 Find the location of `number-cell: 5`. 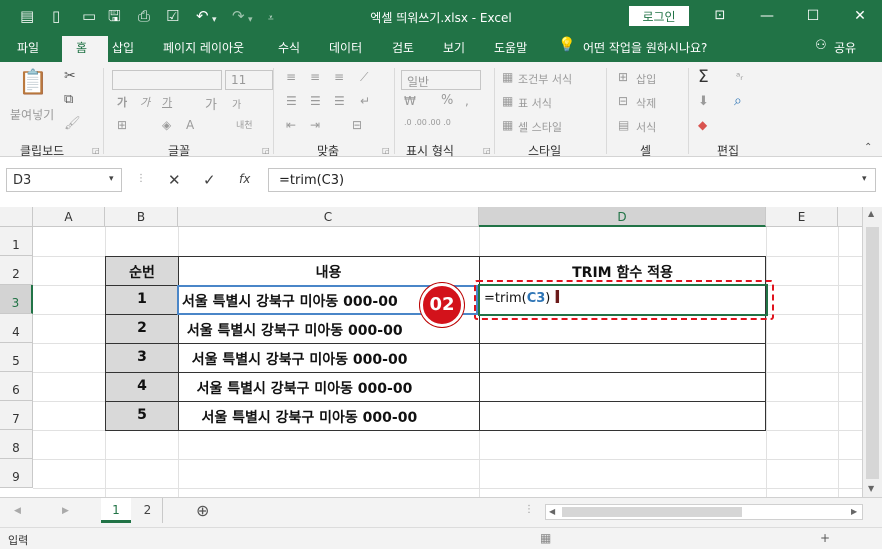

number-cell: 5 is located at coordinates (142, 415).